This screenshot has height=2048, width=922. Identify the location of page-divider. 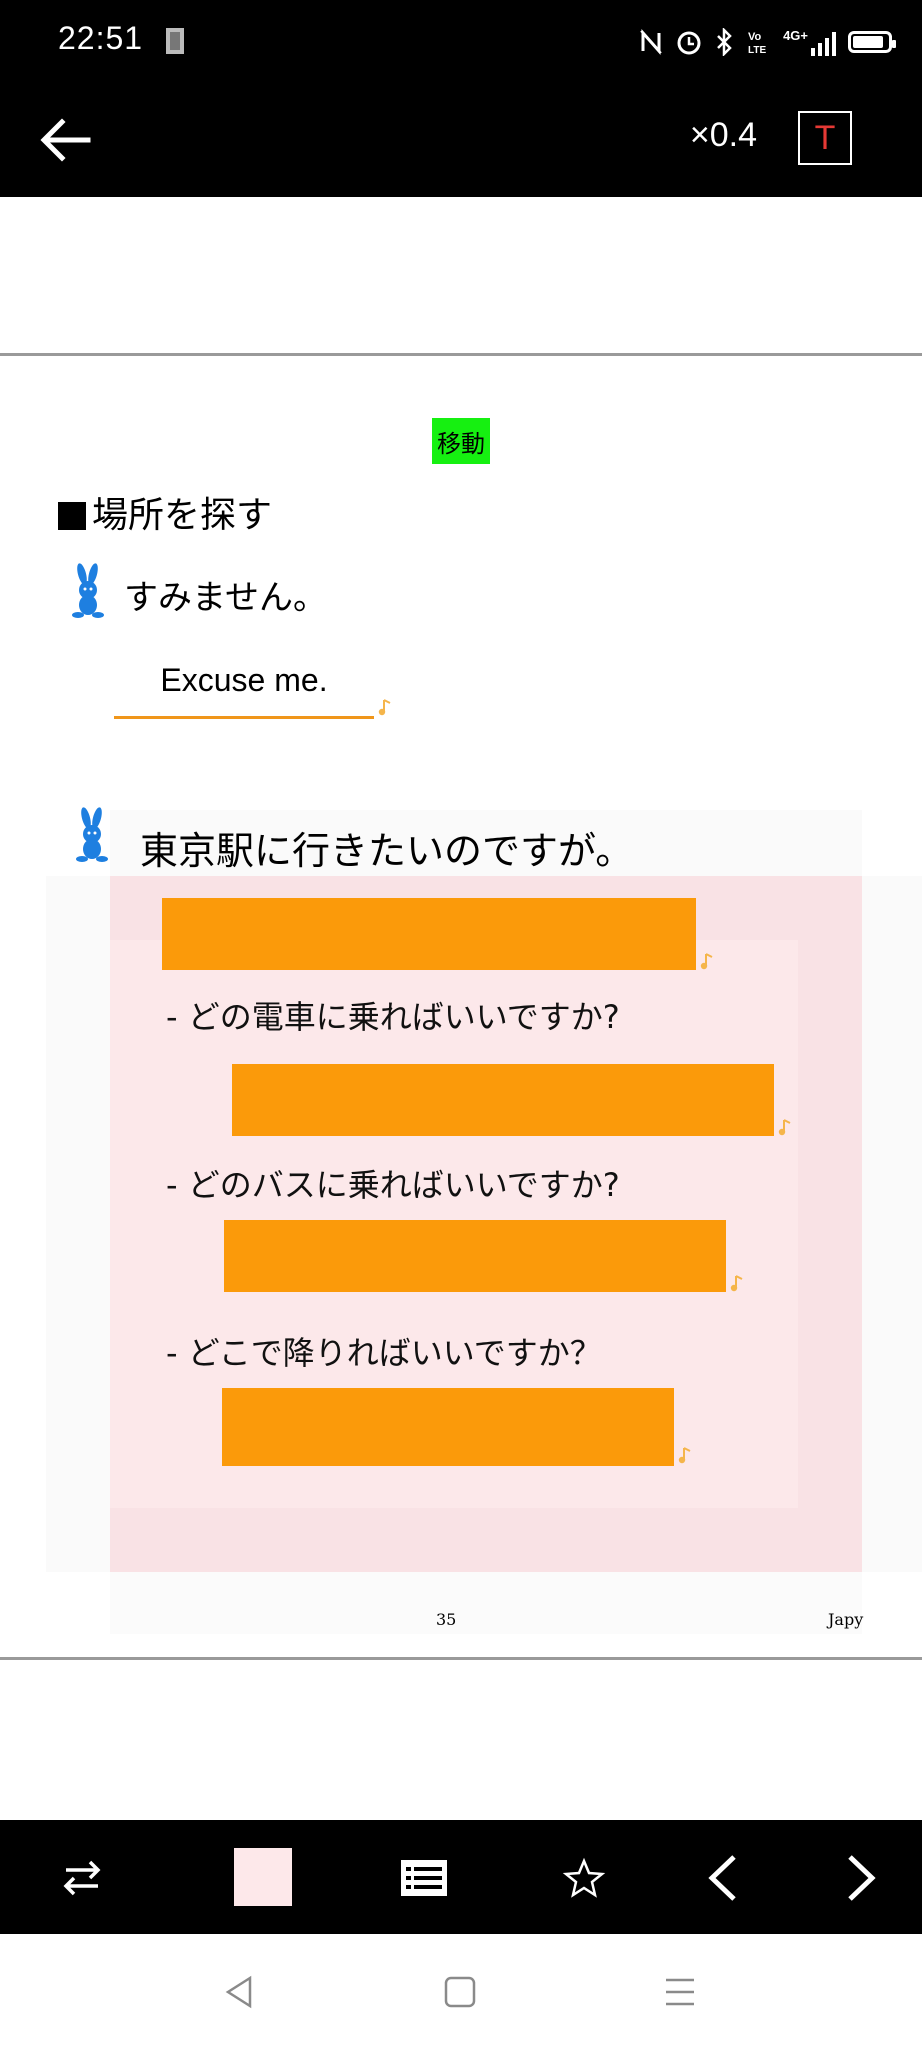
(461, 1658).